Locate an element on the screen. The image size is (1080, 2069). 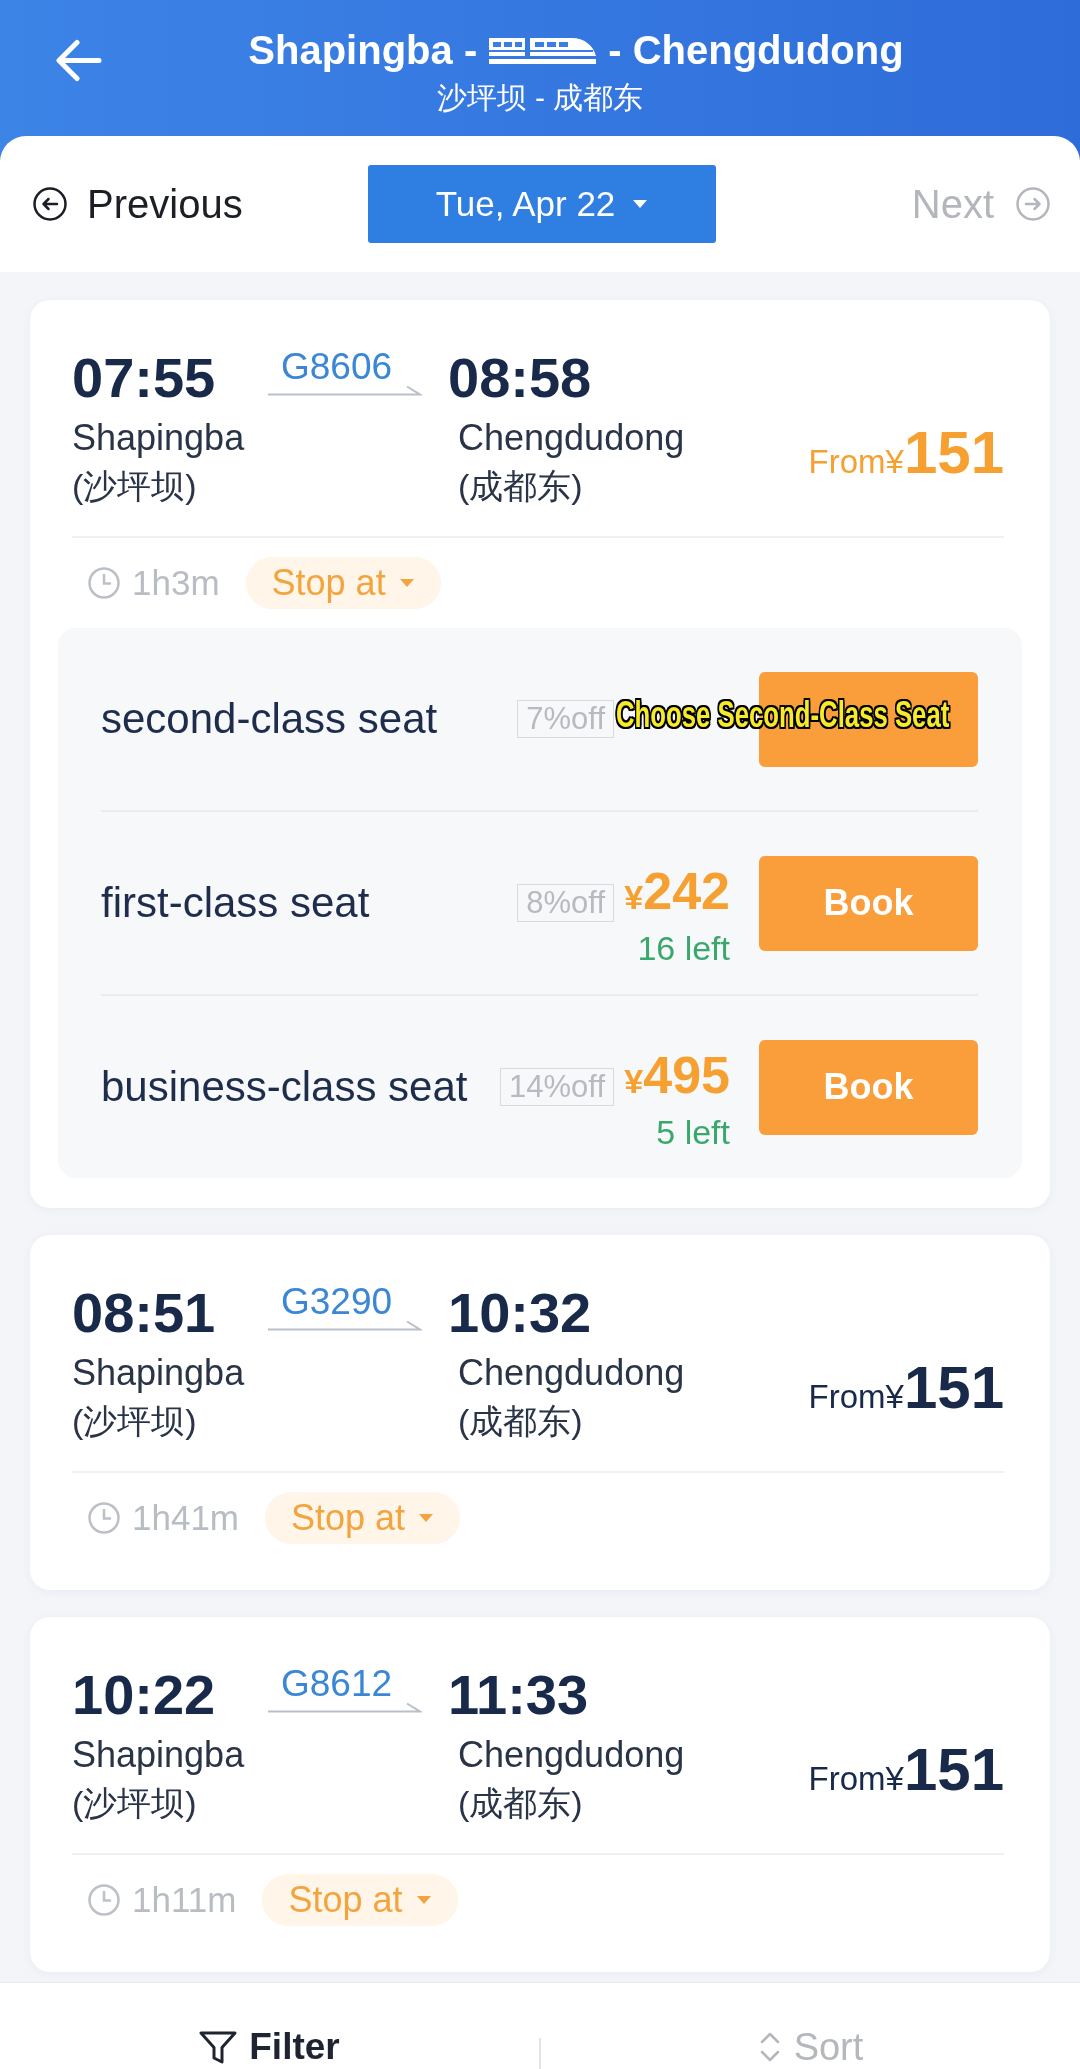
duration-text: 1h11m is located at coordinates (184, 1900).